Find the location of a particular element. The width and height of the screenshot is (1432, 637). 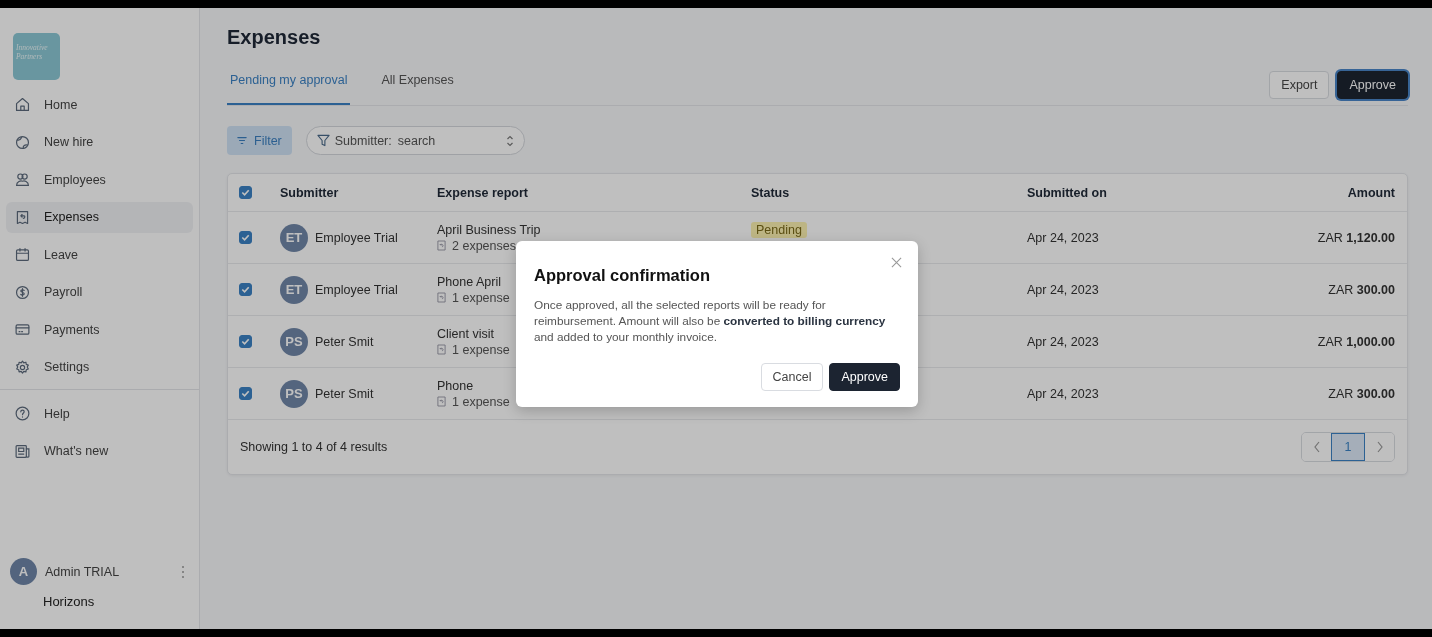

dialog-message: Once approved, all the selected reports will be ready for reimbursement. Amount will also be converted to billing currency and added to your monthly invoice. is located at coordinates (710, 321).